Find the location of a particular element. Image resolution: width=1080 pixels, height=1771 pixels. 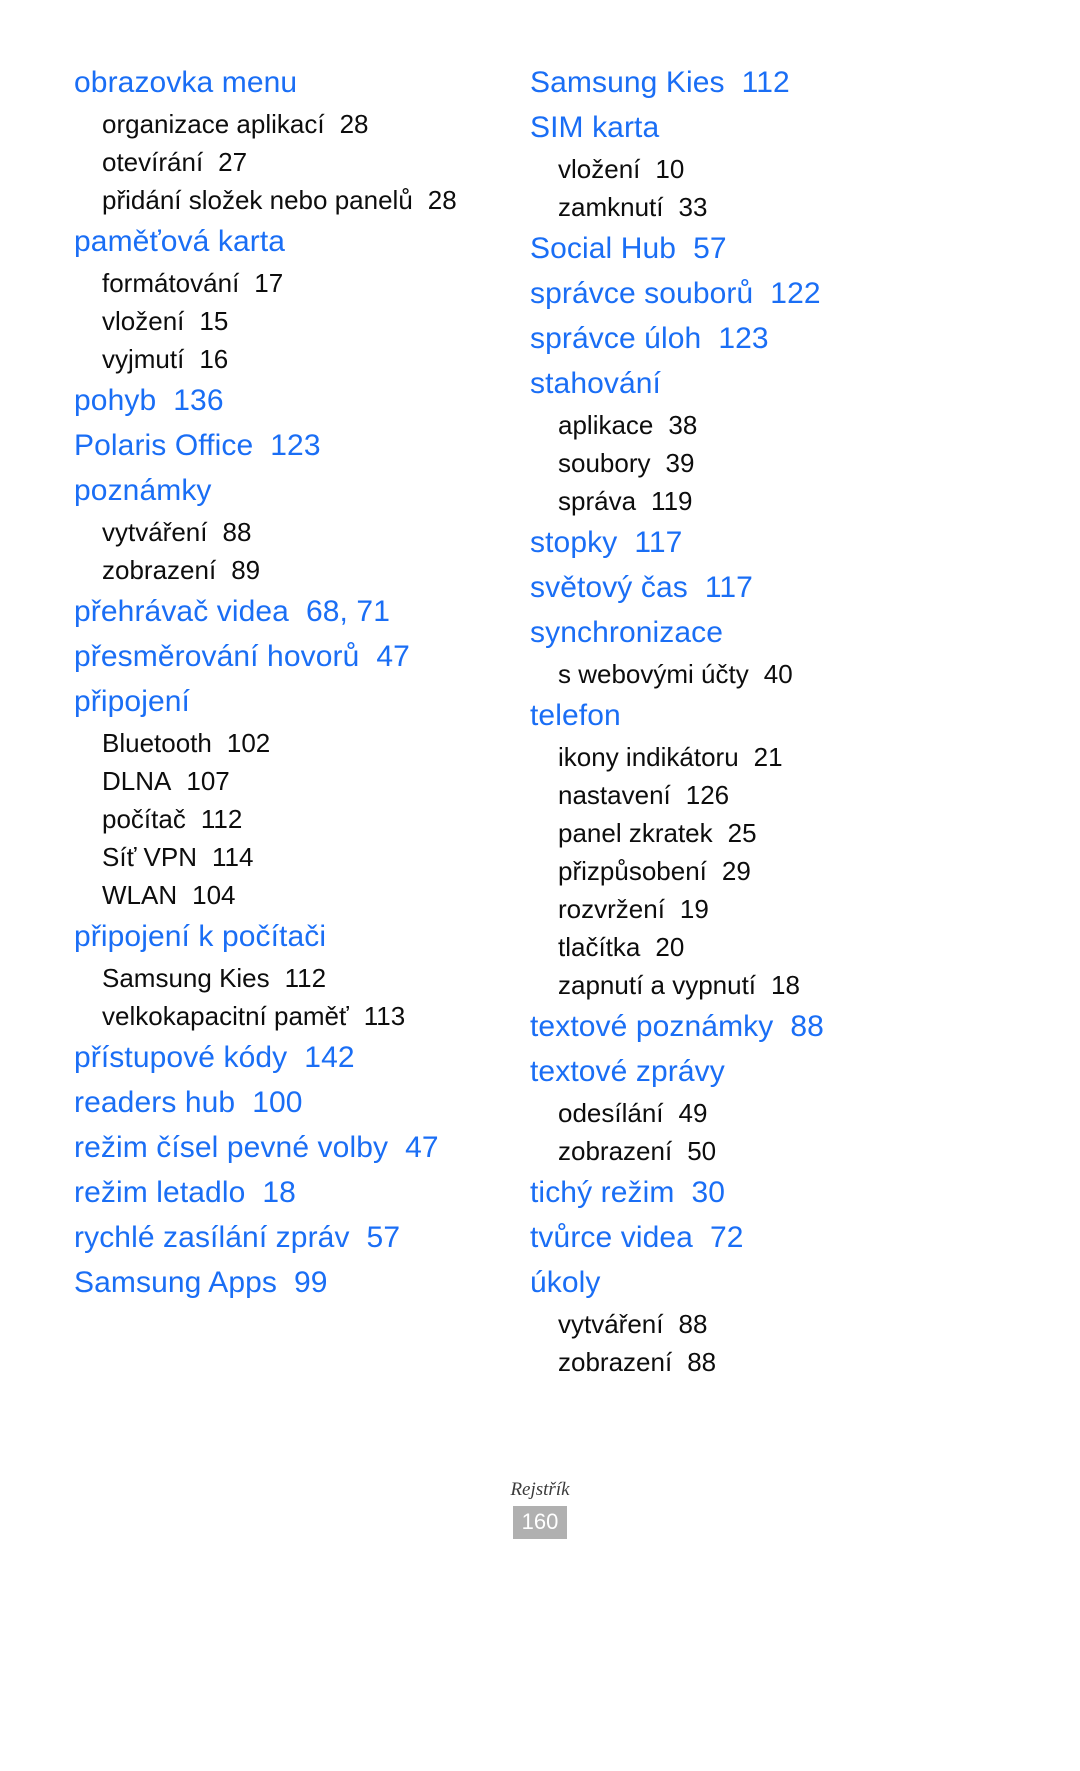

index-heading-label: úkoly is located at coordinates (565, 1282).